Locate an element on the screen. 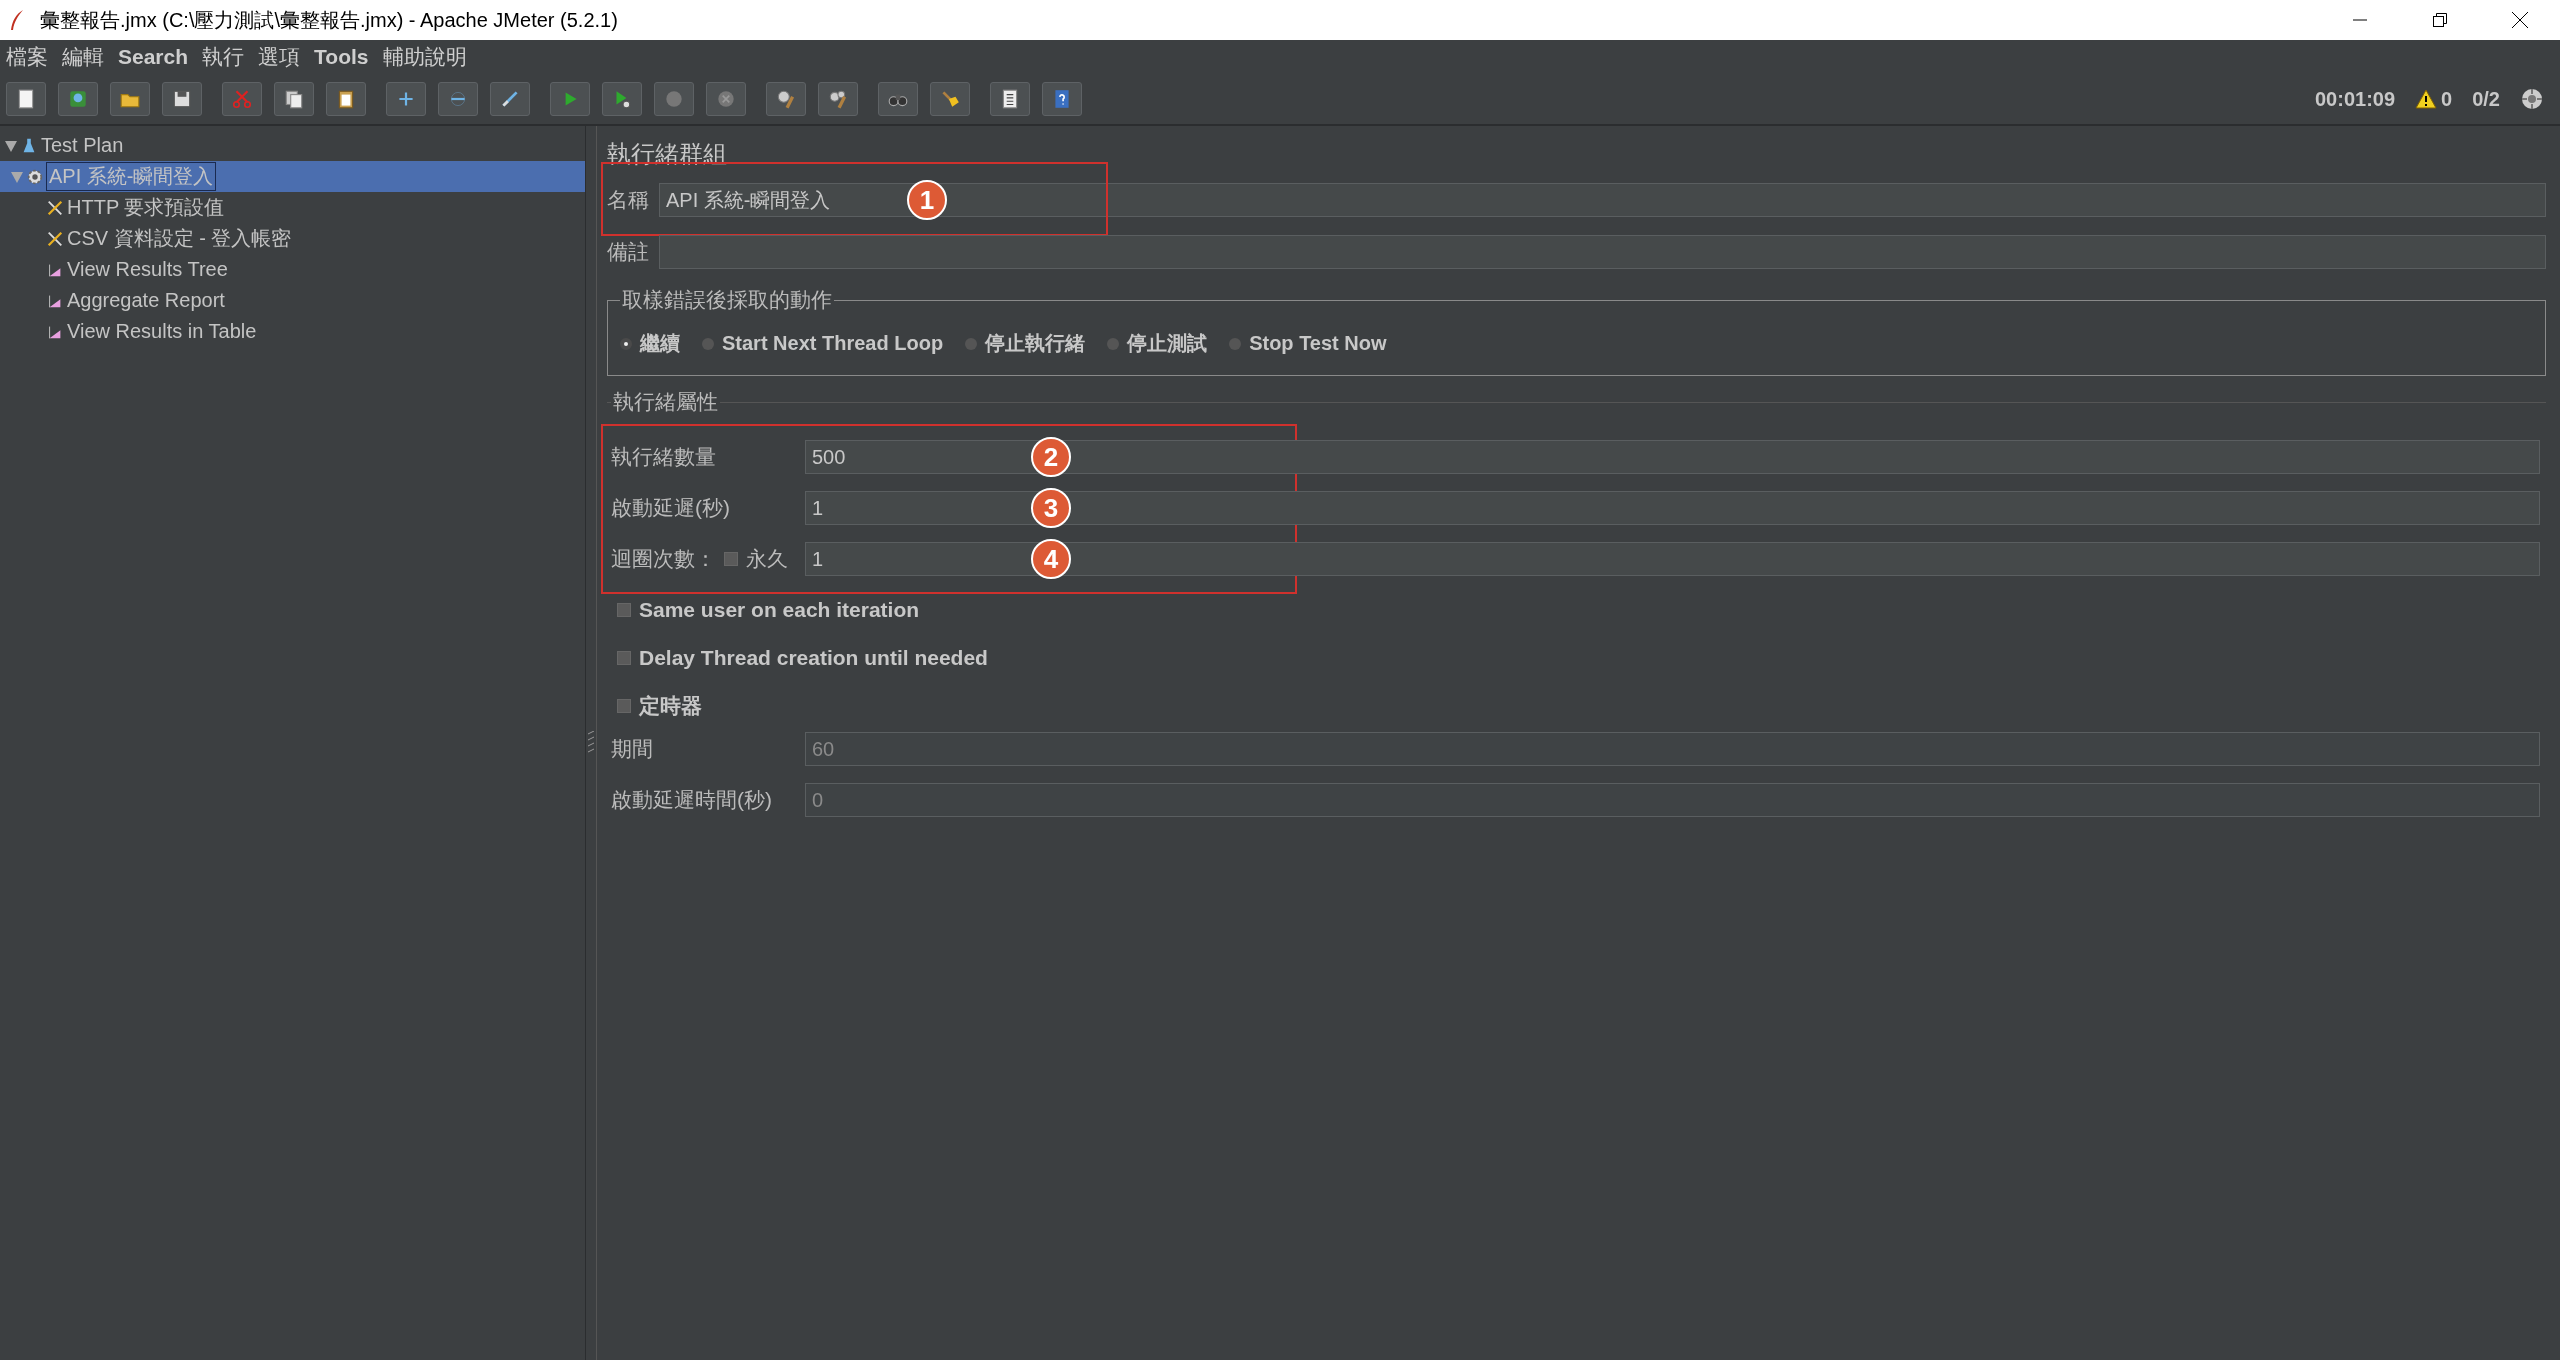  save-icon is located at coordinates (182, 99).